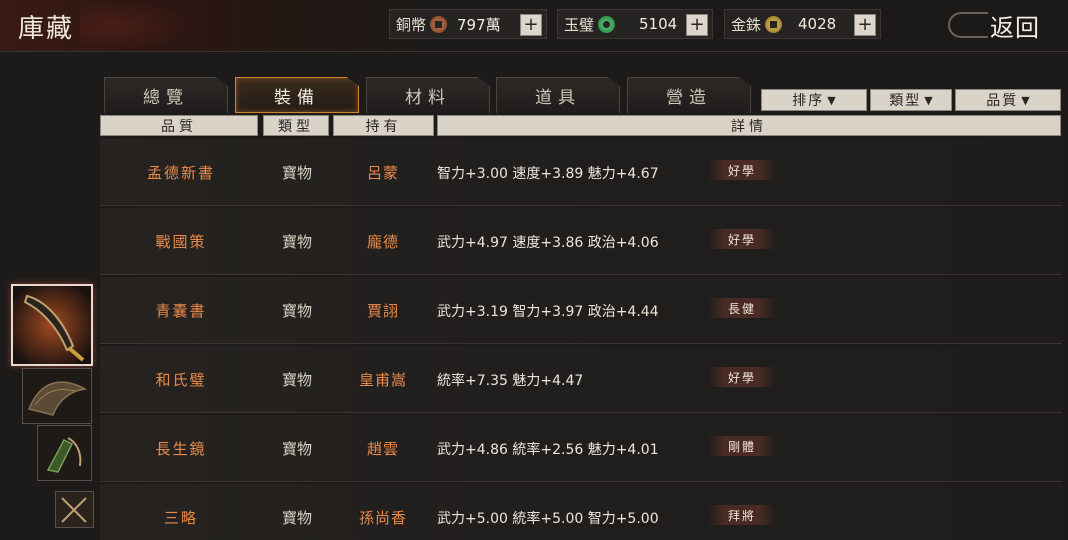 The image size is (1068, 540). What do you see at coordinates (689, 98) in the screenshot?
I see `tab-label: 營造` at bounding box center [689, 98].